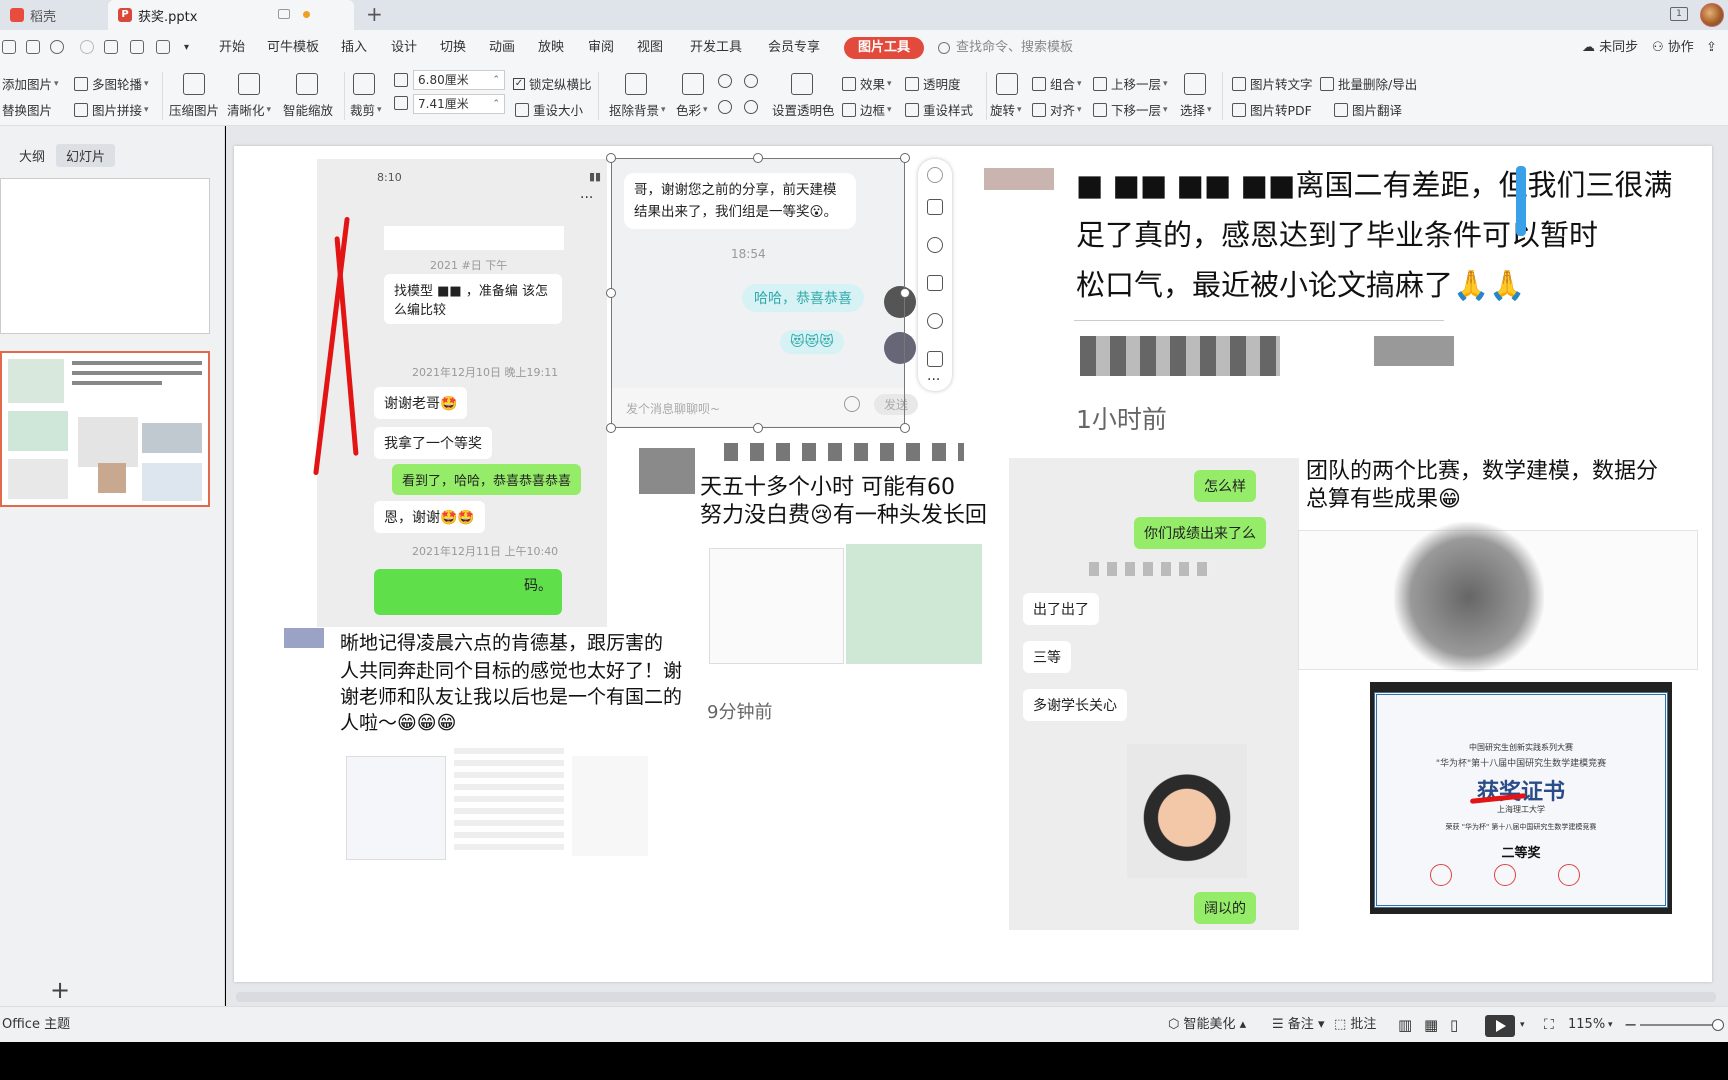 The width and height of the screenshot is (1728, 1080). I want to click on window-count-button: 1, so click(1679, 14).